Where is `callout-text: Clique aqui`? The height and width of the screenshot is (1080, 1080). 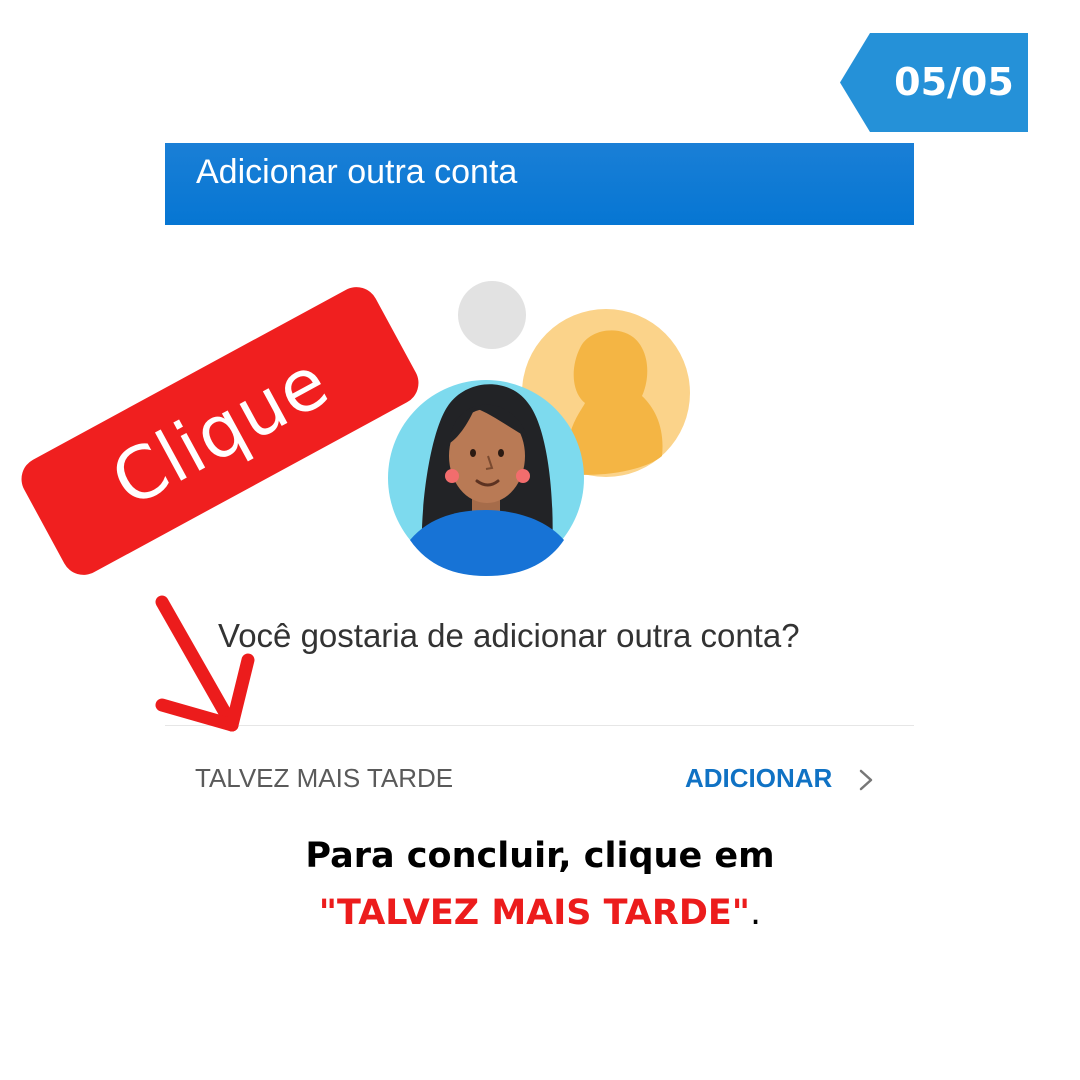
callout-text: Clique aqui is located at coordinates (235, 478).